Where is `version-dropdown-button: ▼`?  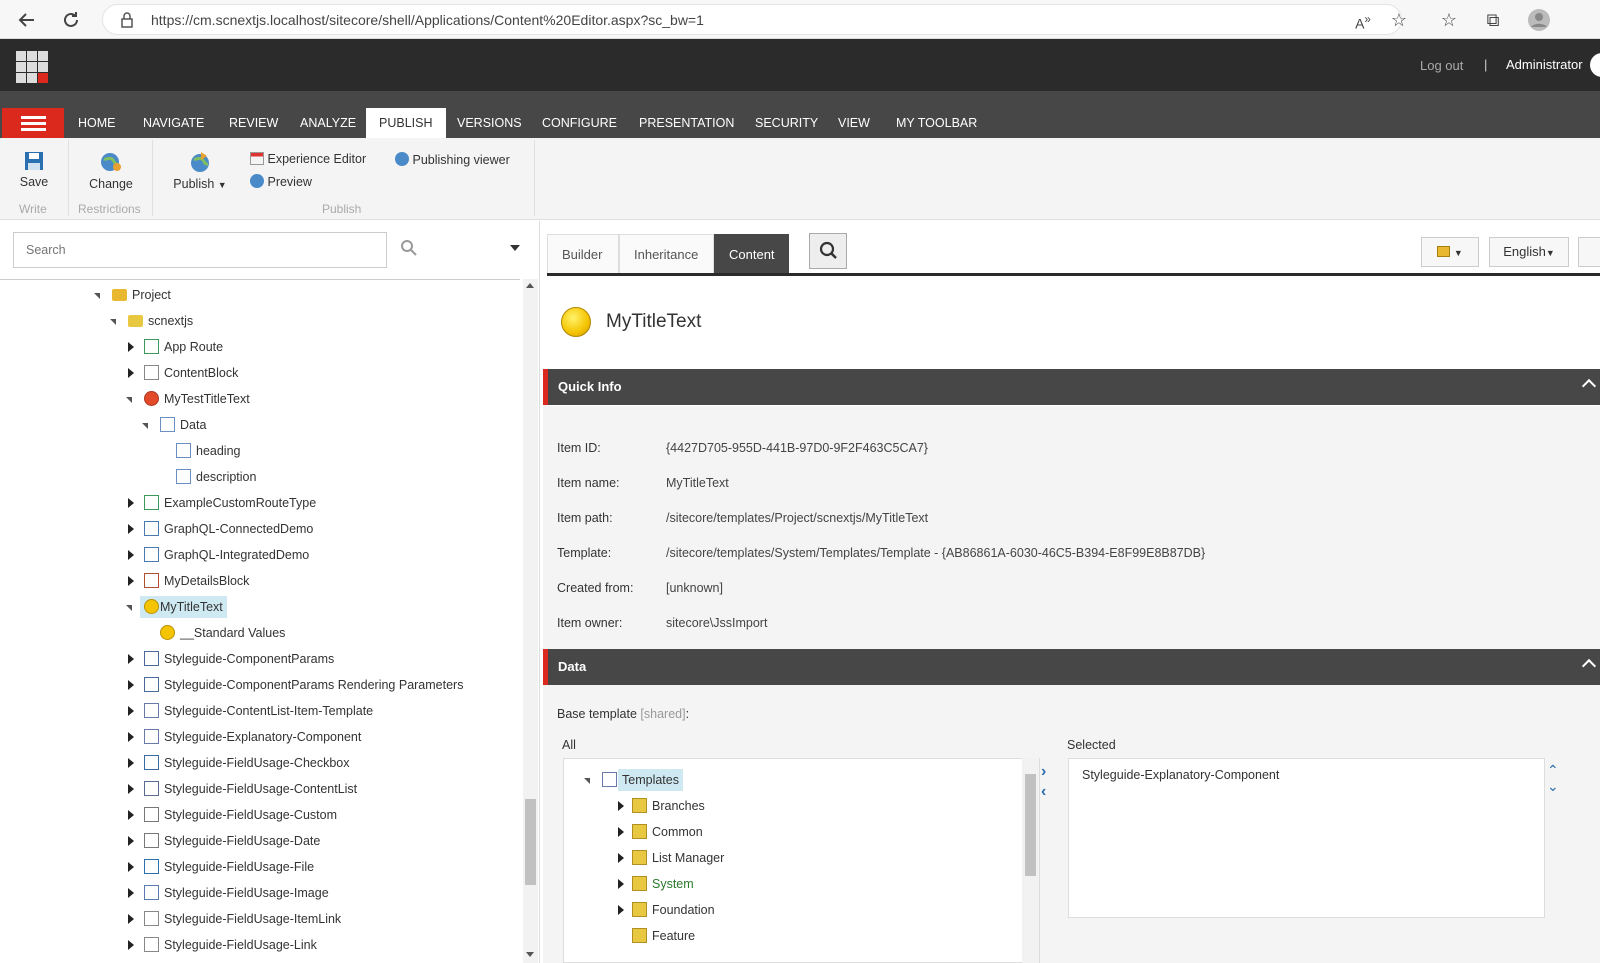
version-dropdown-button: ▼ is located at coordinates (1450, 252).